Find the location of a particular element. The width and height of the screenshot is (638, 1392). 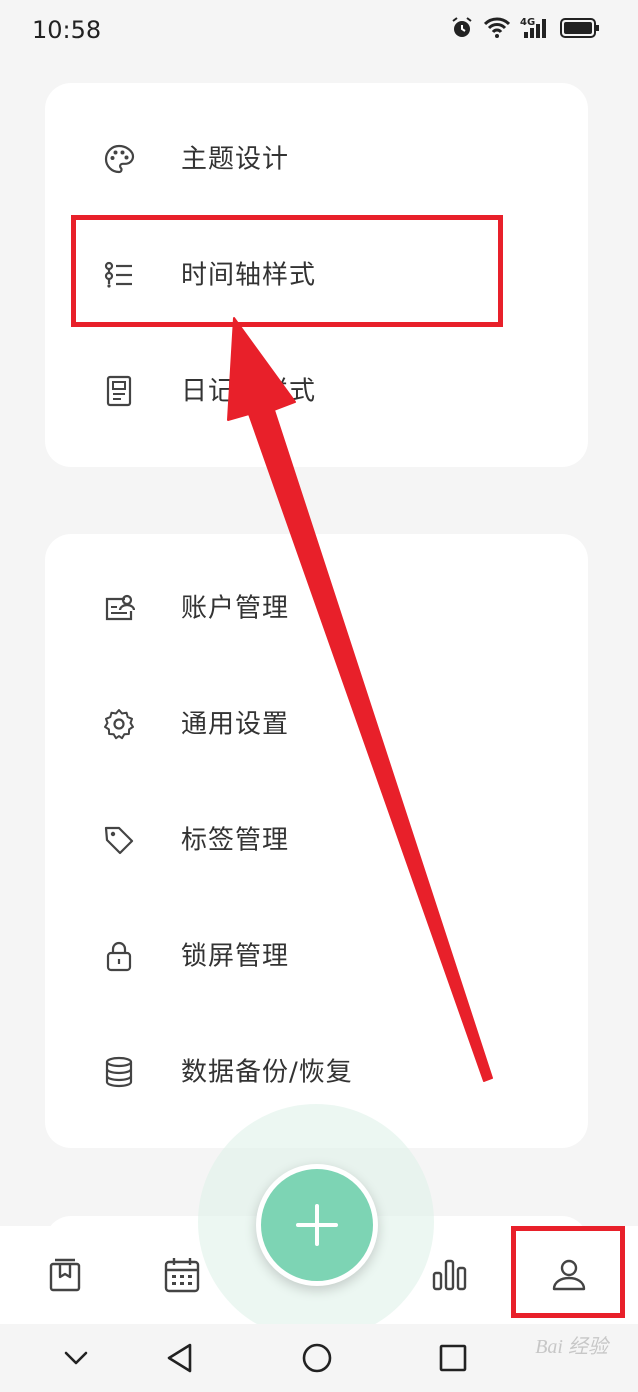

add-entry-button is located at coordinates (317, 1225).